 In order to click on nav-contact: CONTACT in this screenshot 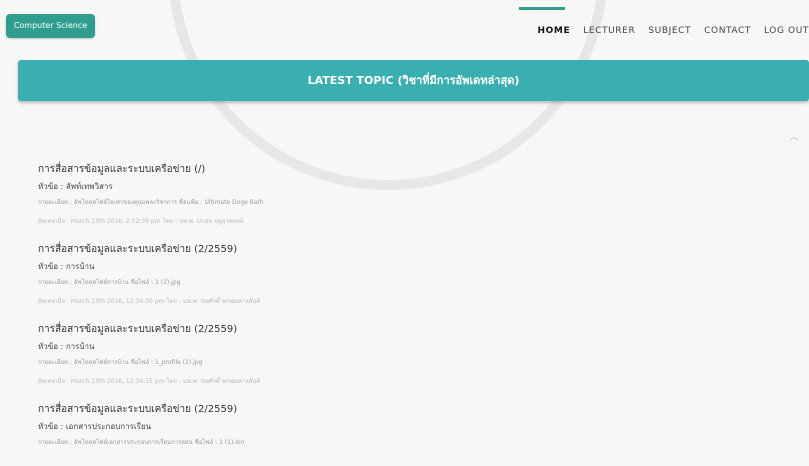, I will do `click(727, 31)`.